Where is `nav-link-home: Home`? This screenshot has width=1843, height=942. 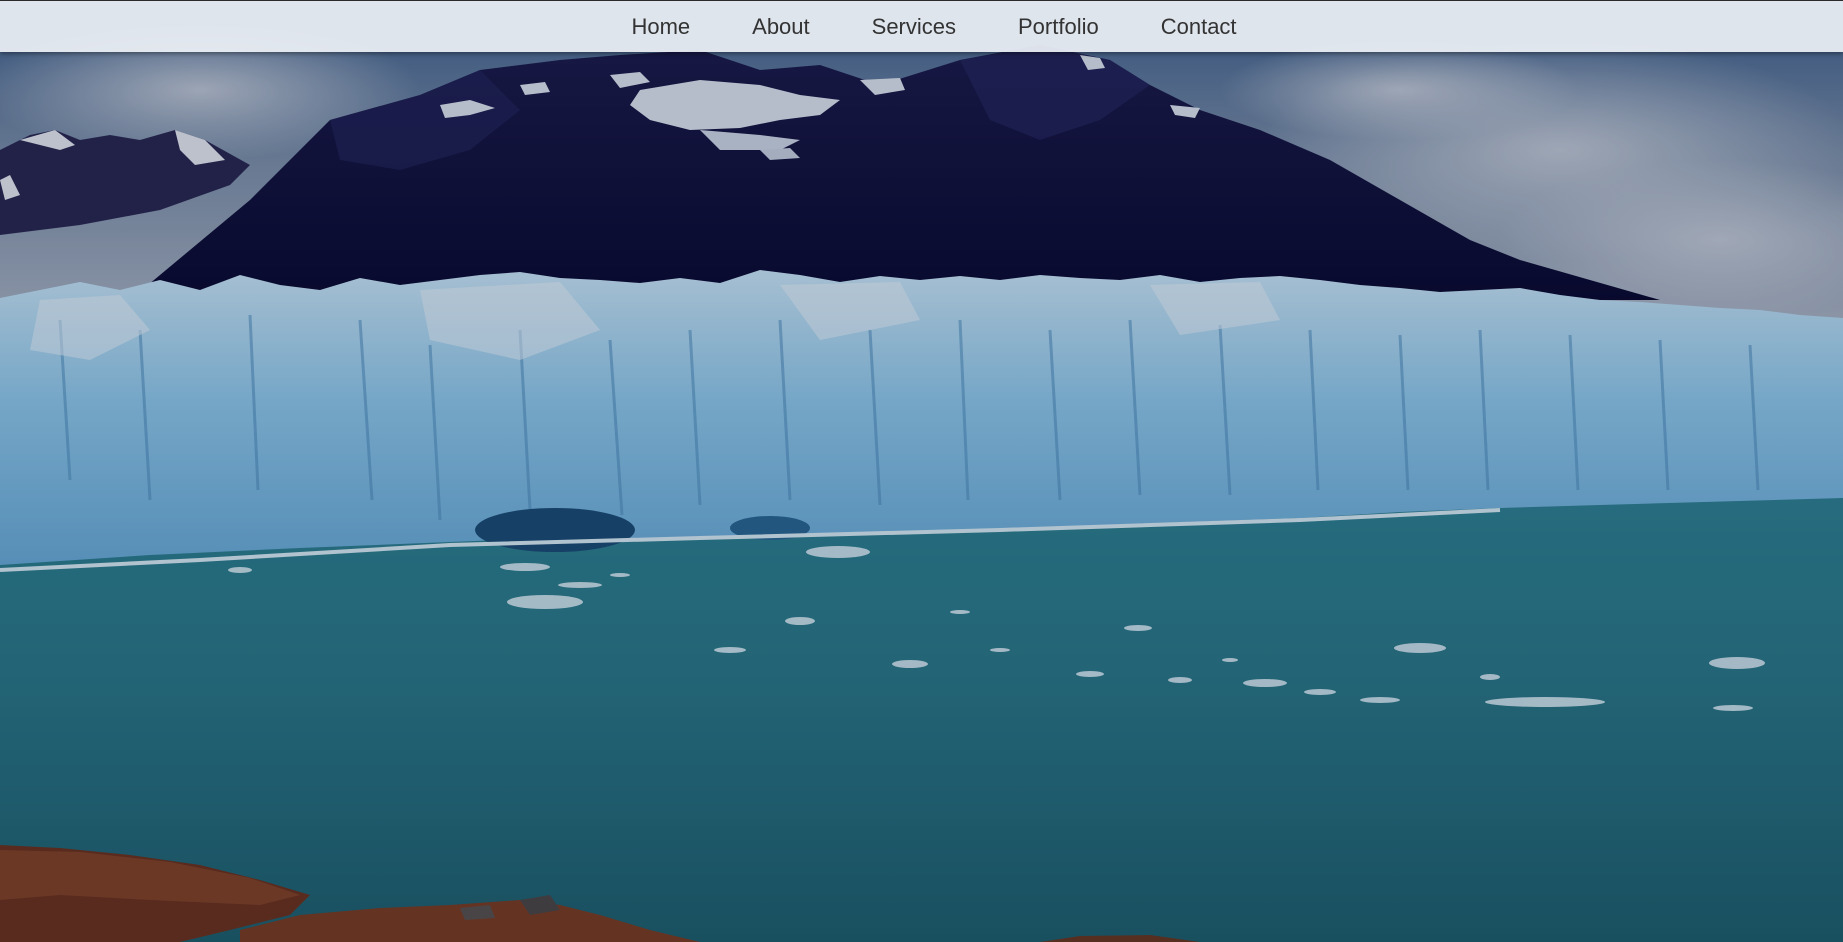 nav-link-home: Home is located at coordinates (660, 27).